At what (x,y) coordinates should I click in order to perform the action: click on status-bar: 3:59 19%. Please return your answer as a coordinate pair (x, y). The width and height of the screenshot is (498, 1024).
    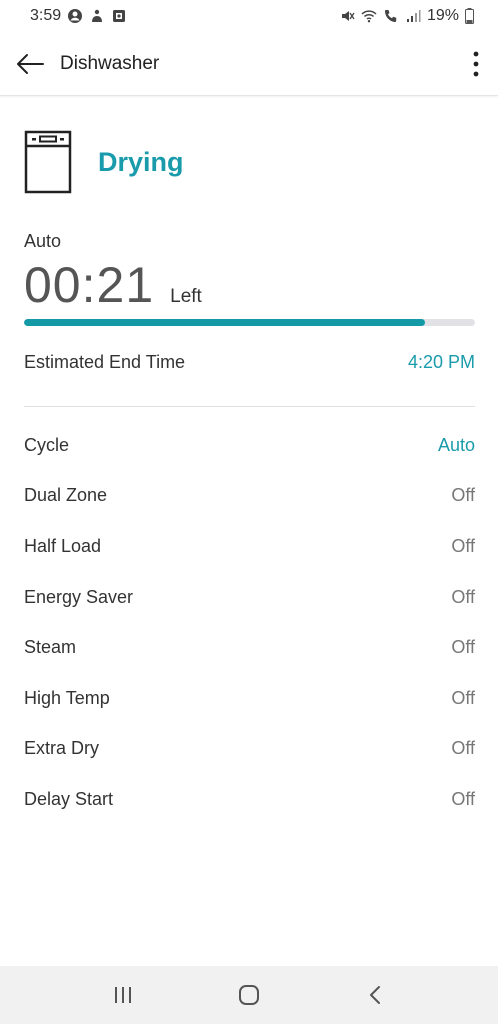
    Looking at the image, I should click on (249, 16).